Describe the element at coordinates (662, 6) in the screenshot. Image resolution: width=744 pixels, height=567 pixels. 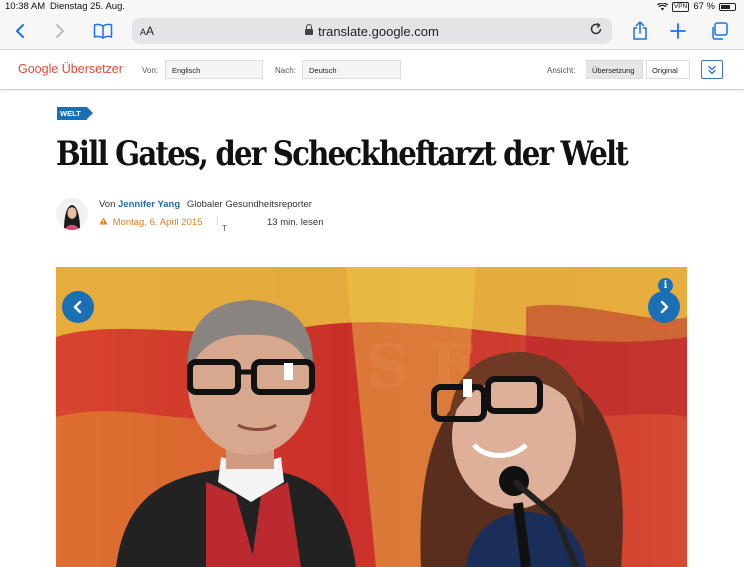
I see `wifi-icon` at that location.